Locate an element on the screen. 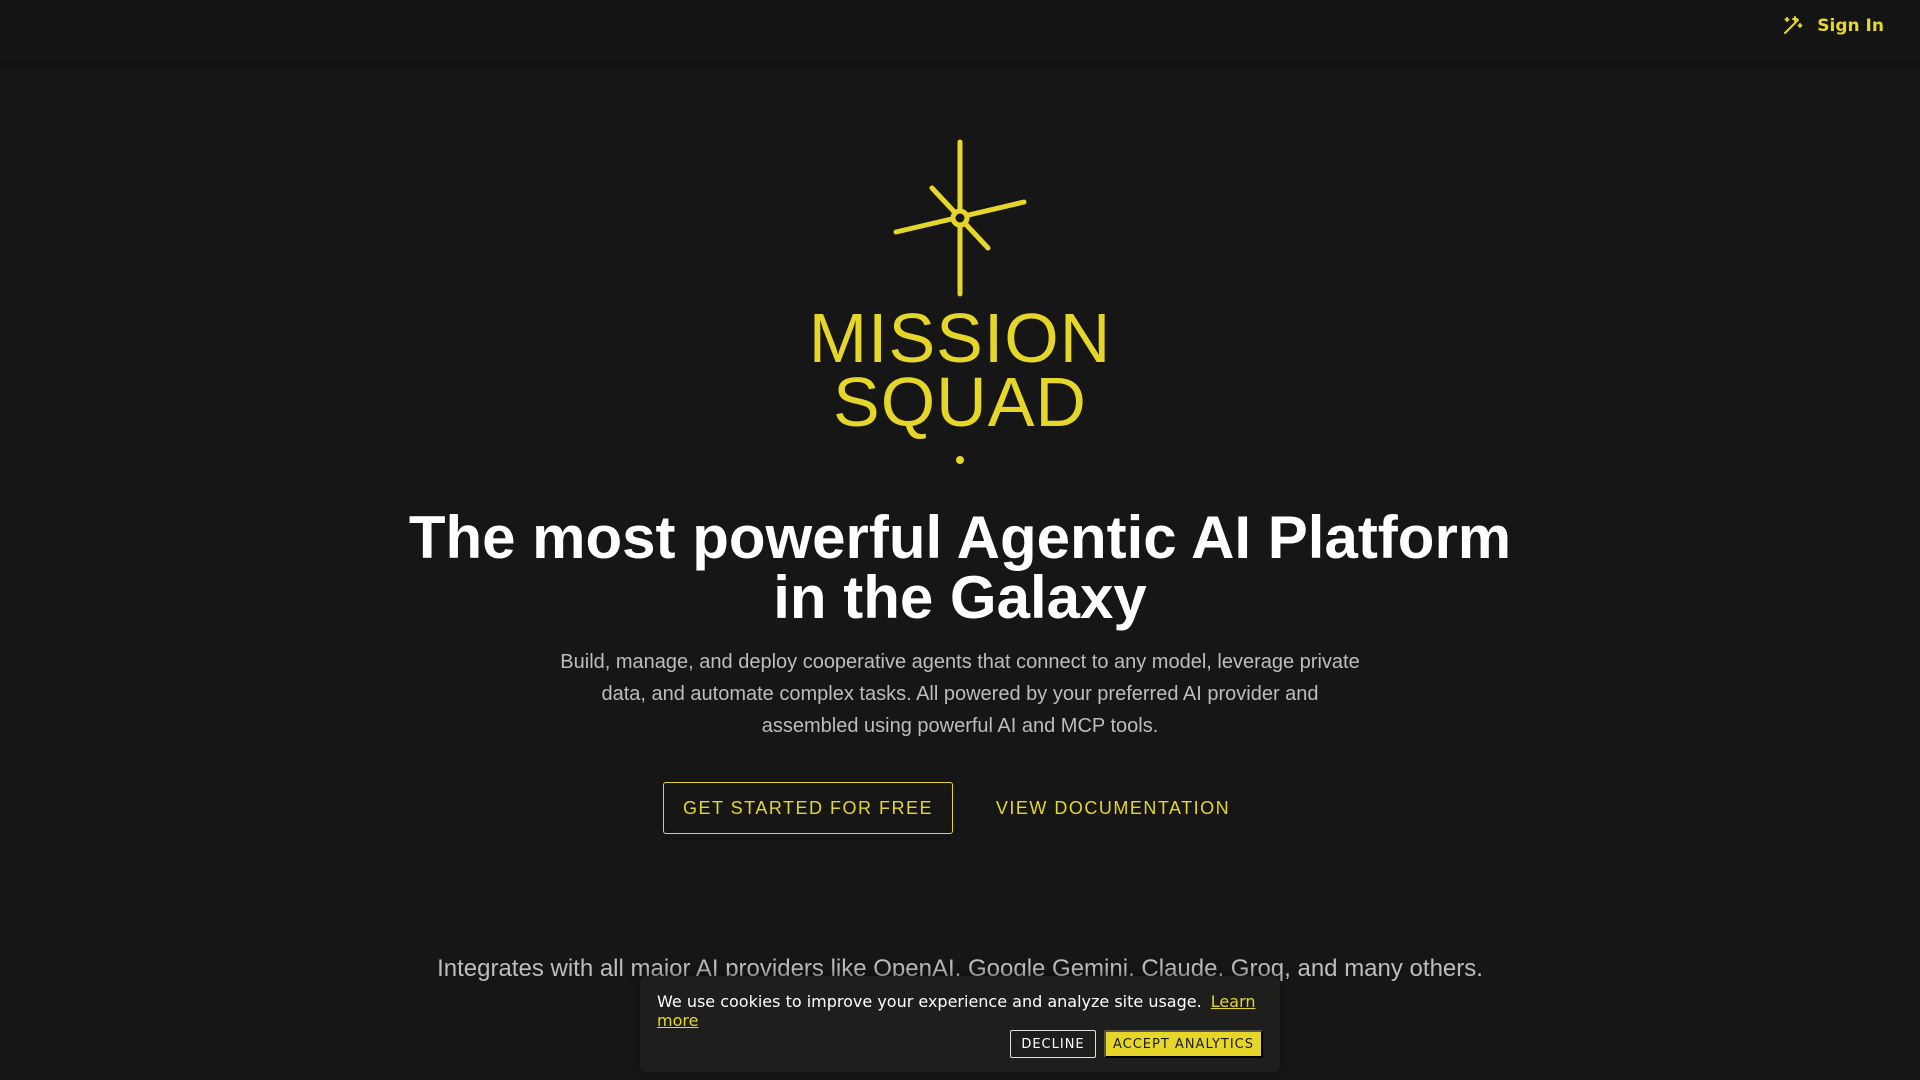  top-nav-bar: Sign In is located at coordinates (960, 31).